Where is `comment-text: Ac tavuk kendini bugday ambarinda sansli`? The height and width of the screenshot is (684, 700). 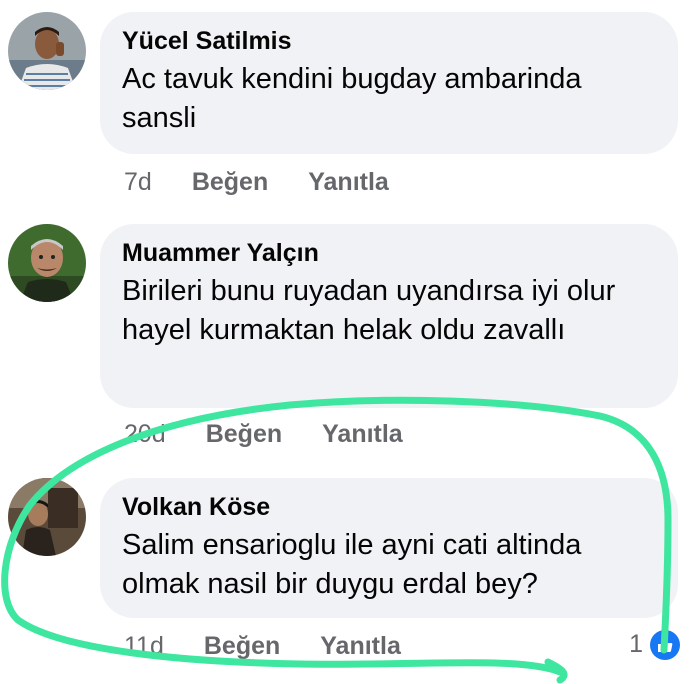 comment-text: Ac tavuk kendini bugday ambarinda sansli is located at coordinates (352, 98).